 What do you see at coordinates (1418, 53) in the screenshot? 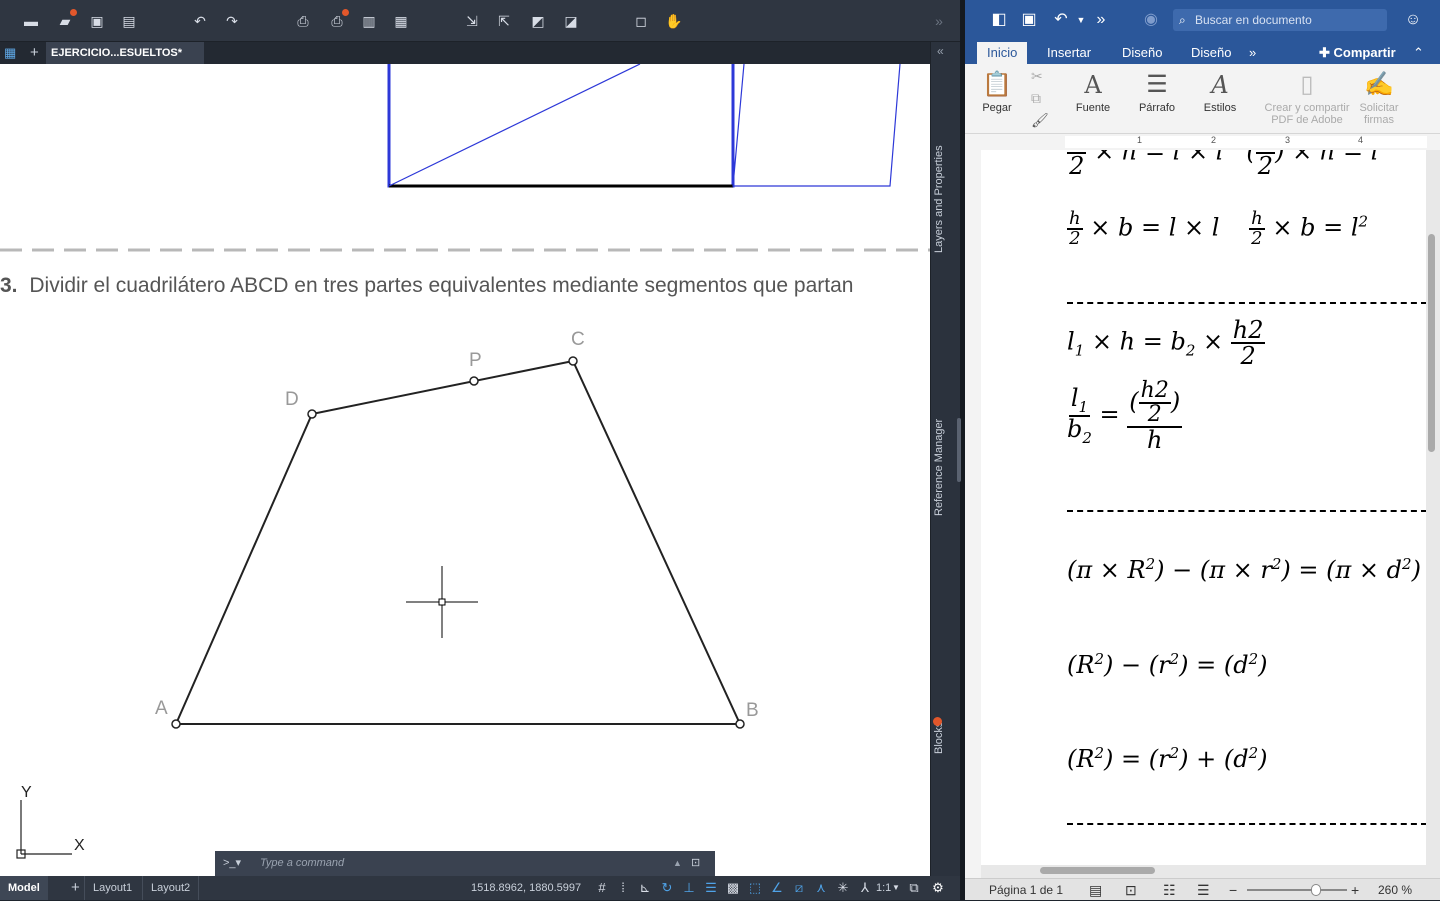
I see `collapse-ribbon-icon: ⌃` at bounding box center [1418, 53].